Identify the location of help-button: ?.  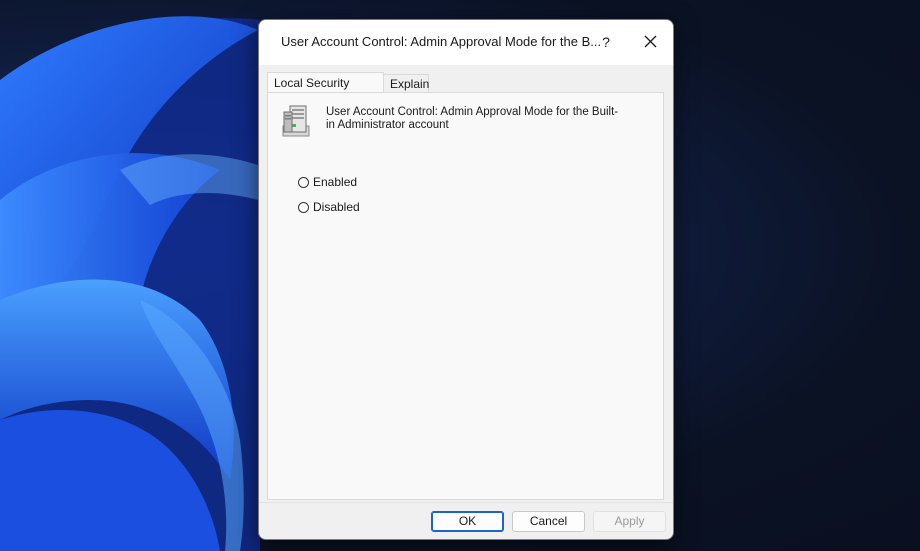
(606, 42).